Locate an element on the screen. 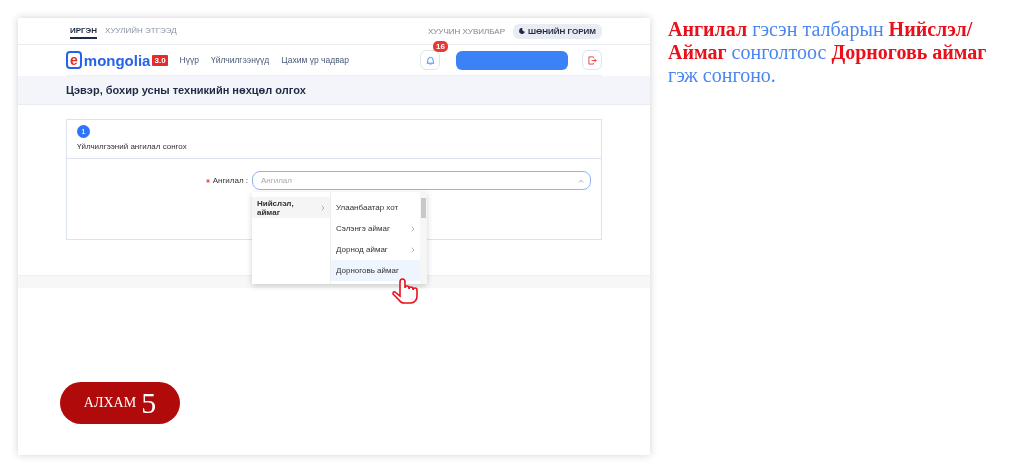 This screenshot has height=474, width=1024. caret-icon is located at coordinates (581, 180).